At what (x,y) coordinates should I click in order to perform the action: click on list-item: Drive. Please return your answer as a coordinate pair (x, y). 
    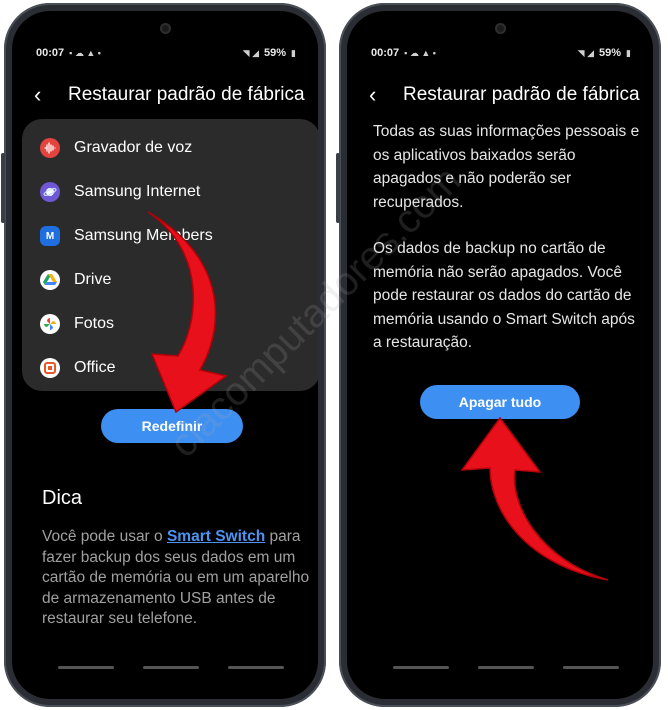
    Looking at the image, I should click on (75, 280).